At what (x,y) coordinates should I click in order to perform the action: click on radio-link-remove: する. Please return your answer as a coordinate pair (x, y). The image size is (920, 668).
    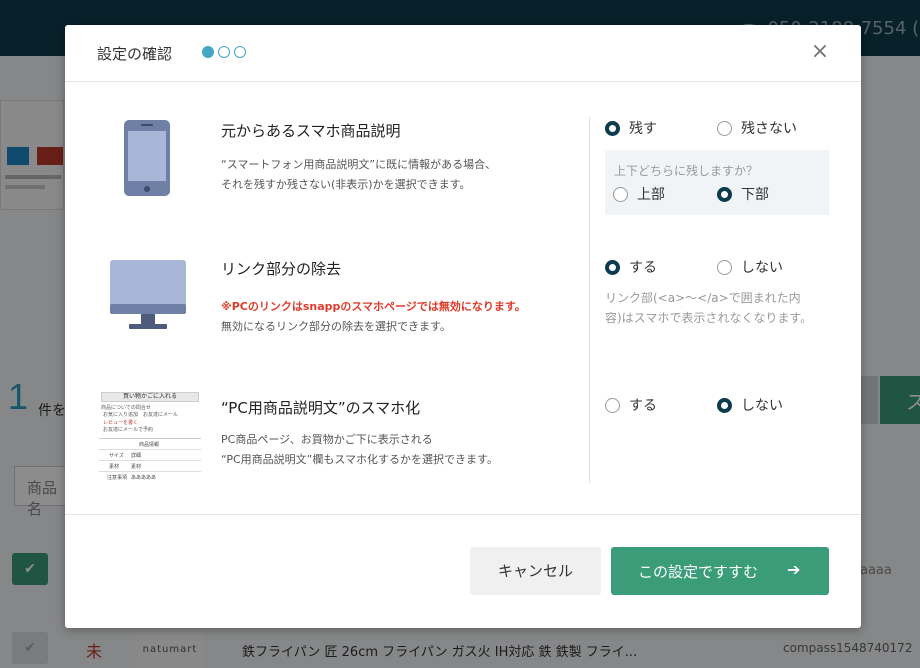
    Looking at the image, I should click on (631, 267).